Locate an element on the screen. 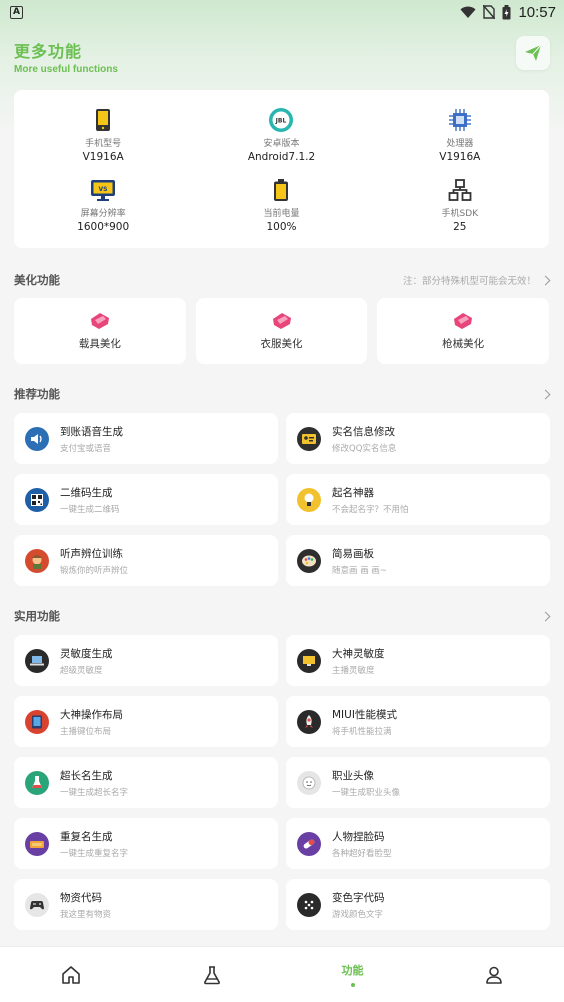 The width and height of the screenshot is (564, 1002). paper-plane-icon is located at coordinates (533, 52).